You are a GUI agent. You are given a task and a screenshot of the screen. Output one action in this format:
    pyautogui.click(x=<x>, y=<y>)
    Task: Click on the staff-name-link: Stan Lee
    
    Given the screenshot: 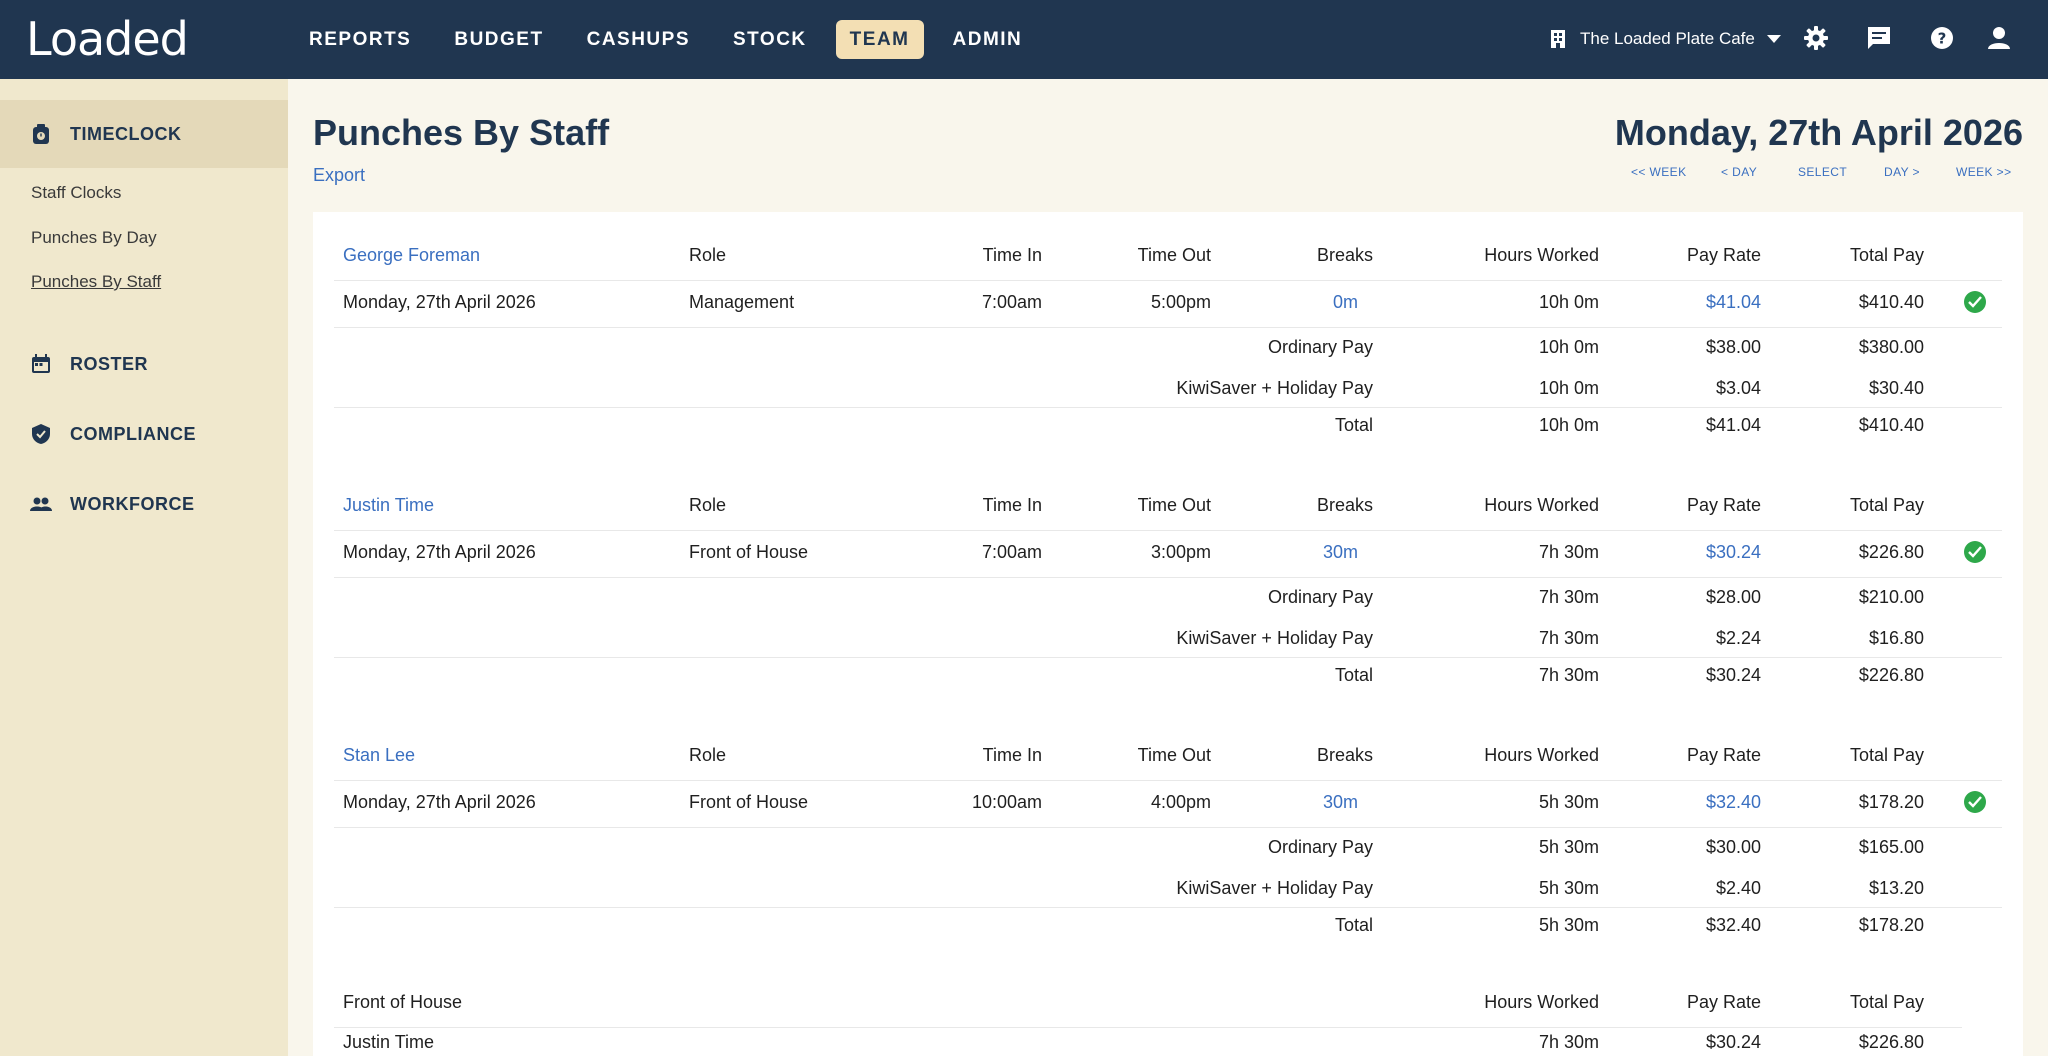 What is the action you would take?
    pyautogui.click(x=379, y=755)
    